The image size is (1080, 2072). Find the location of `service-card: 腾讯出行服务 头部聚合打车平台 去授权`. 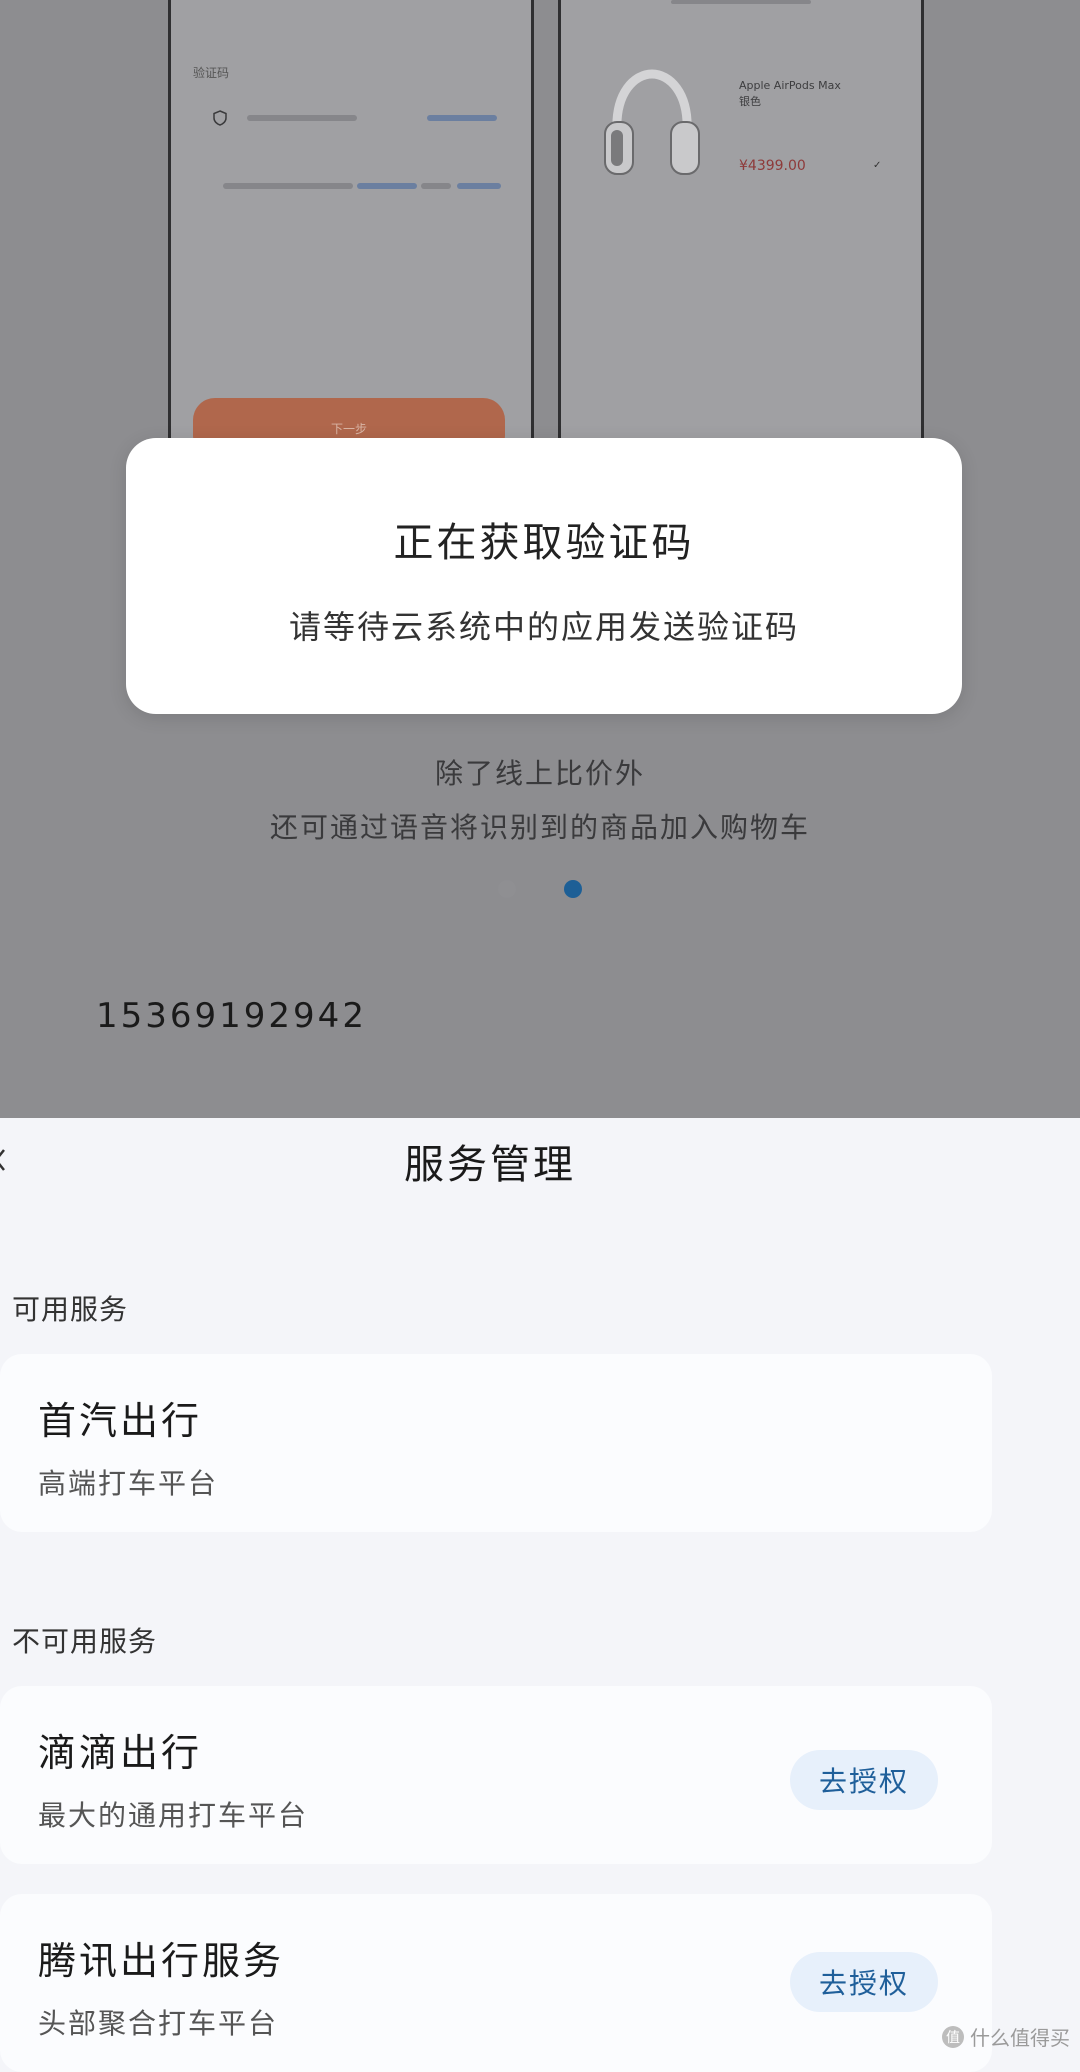

service-card: 腾讯出行服务 头部聚合打车平台 去授权 is located at coordinates (496, 1983).